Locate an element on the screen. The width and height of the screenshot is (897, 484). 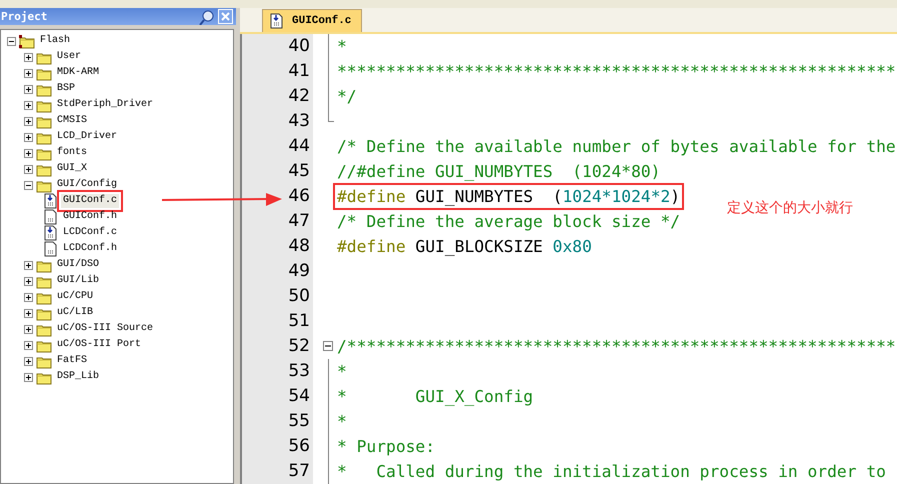
line-number: 42 is located at coordinates (277, 96).